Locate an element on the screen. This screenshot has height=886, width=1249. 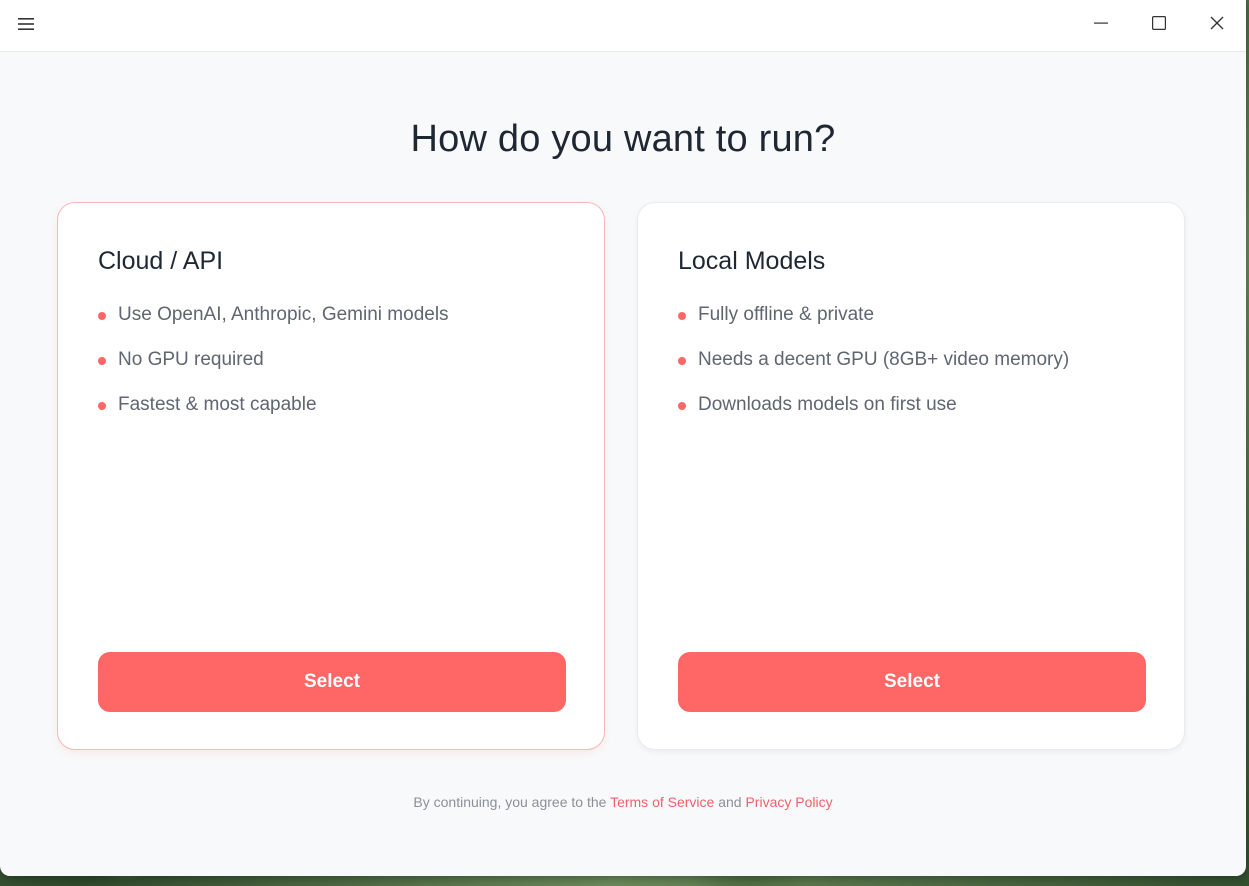
close-button is located at coordinates (1217, 25).